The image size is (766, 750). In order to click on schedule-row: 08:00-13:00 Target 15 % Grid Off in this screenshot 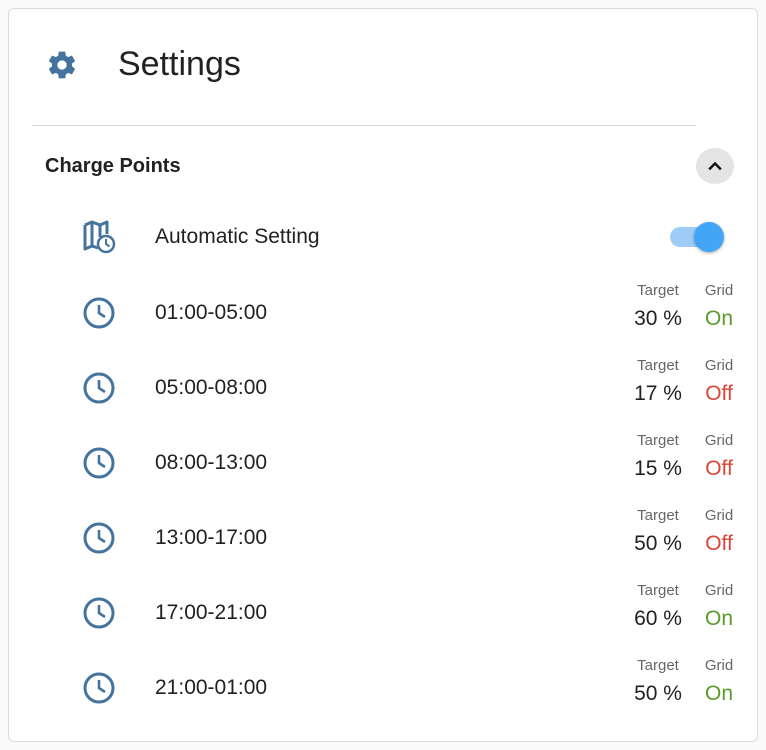, I will do `click(383, 462)`.